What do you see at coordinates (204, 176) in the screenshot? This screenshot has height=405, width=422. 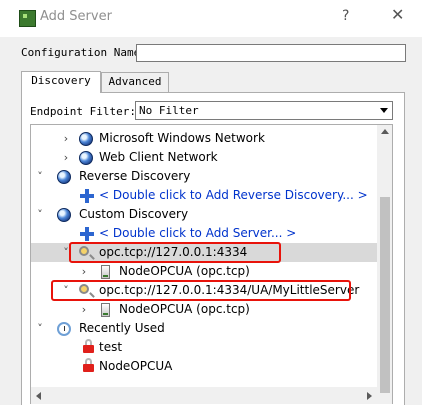 I see `tree-item-reverse-discovery: ˅ Reverse Discovery` at bounding box center [204, 176].